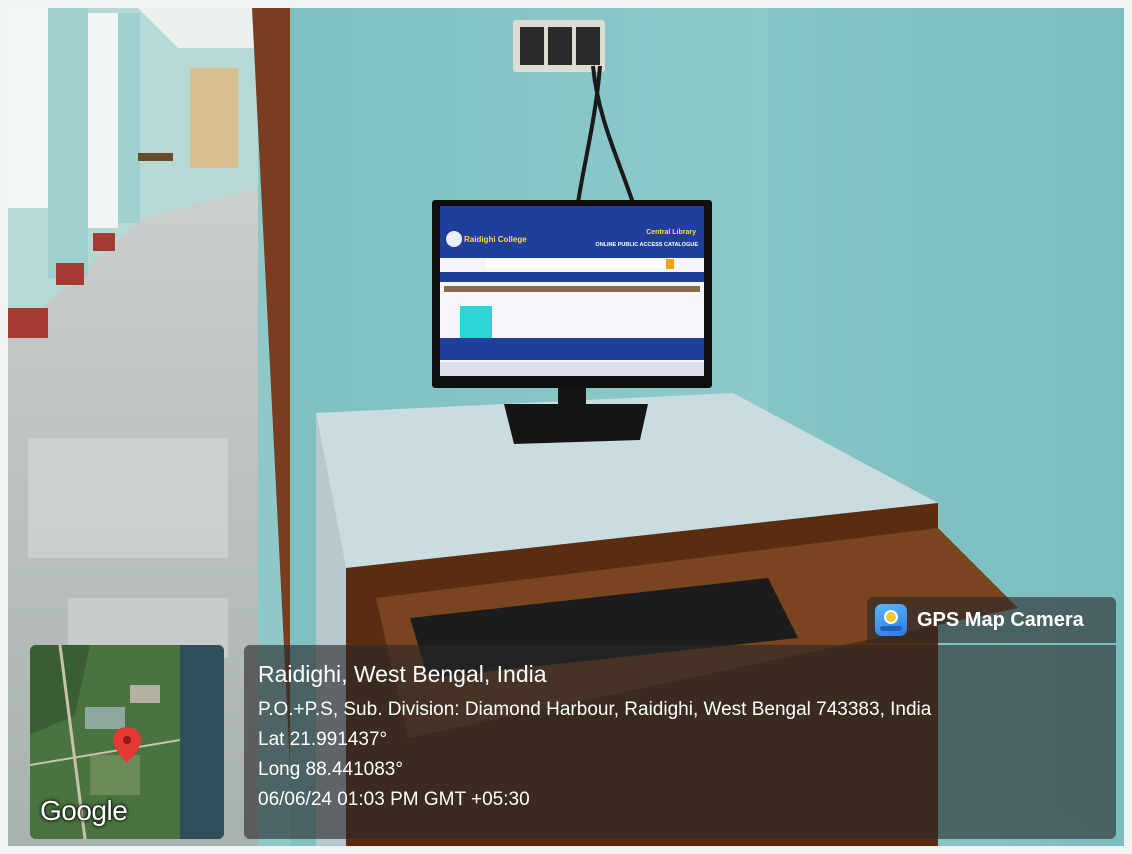 This screenshot has width=1132, height=854. What do you see at coordinates (394, 799) in the screenshot?
I see `location-datetime: 06/06/24 01:03 PM GMT +05:30` at bounding box center [394, 799].